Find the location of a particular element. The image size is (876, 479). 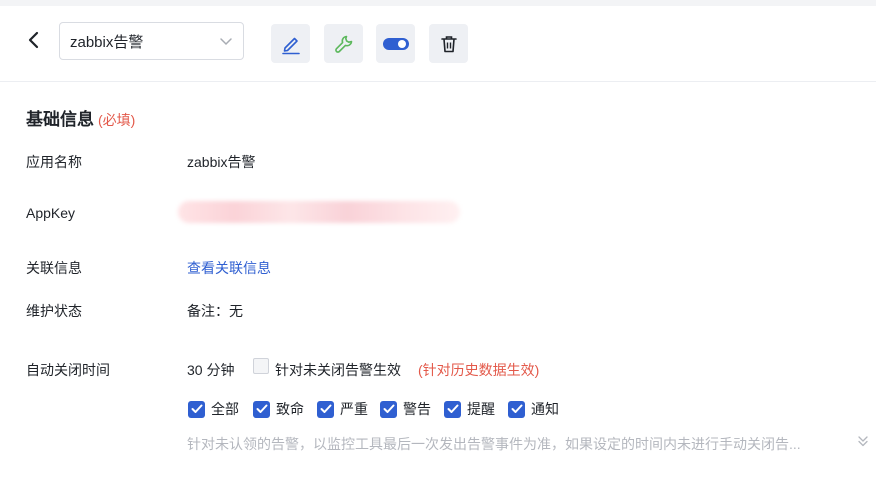

severity-checkbox-reminder: 提醒 is located at coordinates (469, 409).